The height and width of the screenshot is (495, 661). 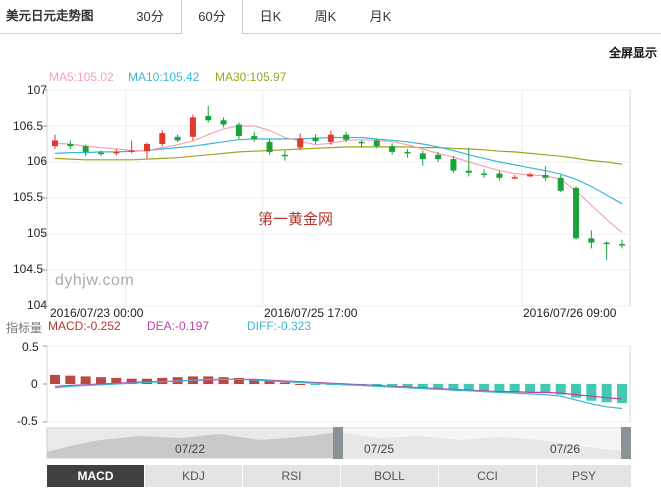 What do you see at coordinates (488, 476) in the screenshot?
I see `tab-cci: CCI` at bounding box center [488, 476].